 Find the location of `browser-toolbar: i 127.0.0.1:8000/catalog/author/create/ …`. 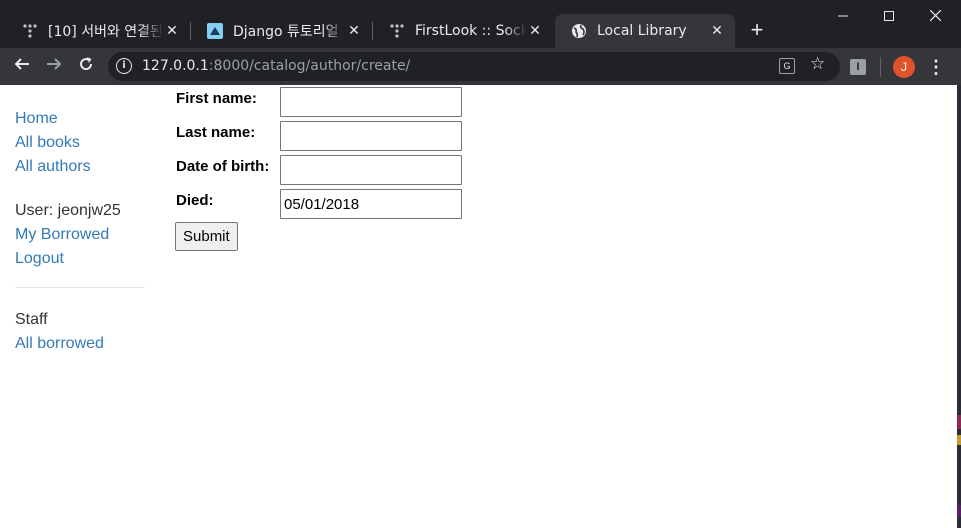

browser-toolbar: i 127.0.0.1:8000/catalog/author/create/ … is located at coordinates (480, 66).